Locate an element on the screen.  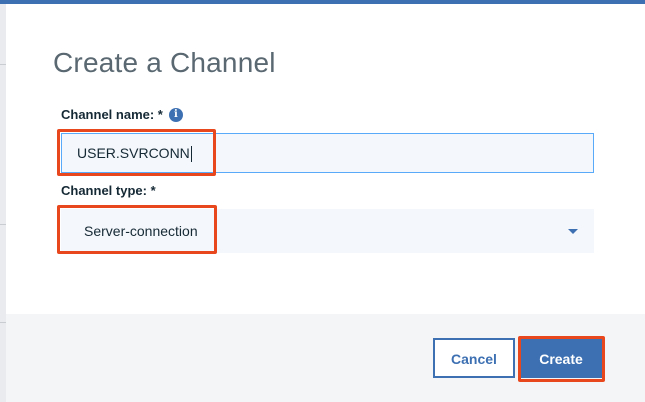
chevron-down-icon is located at coordinates (573, 231).